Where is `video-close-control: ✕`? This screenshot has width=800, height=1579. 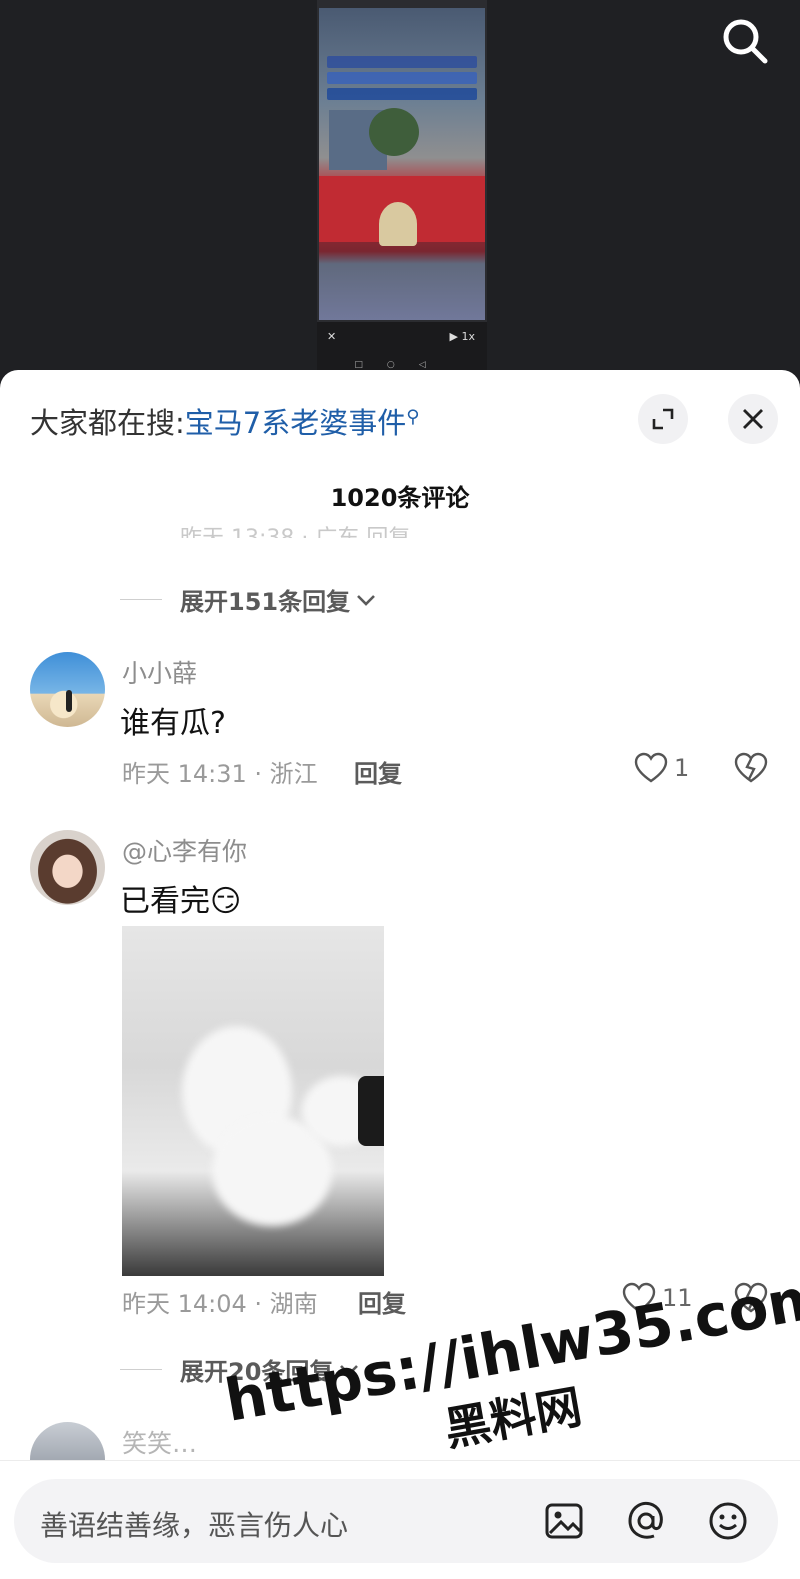 video-close-control: ✕ is located at coordinates (331, 336).